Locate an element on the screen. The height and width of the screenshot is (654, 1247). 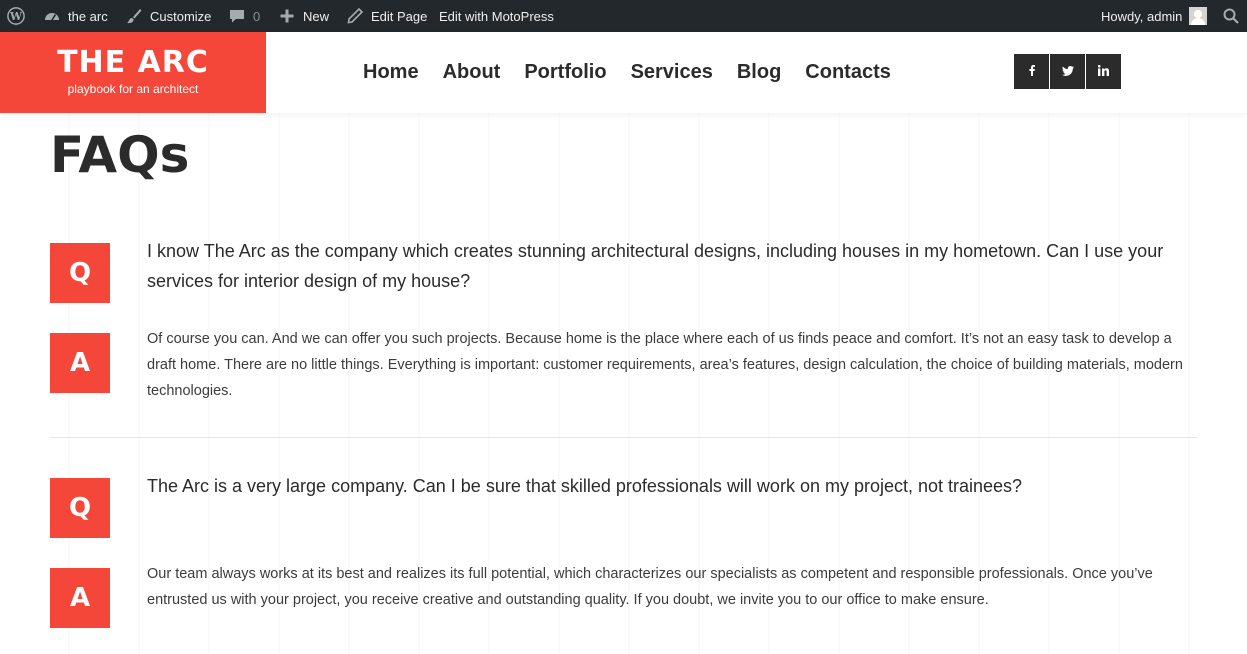
twitter-button is located at coordinates (1067, 71).